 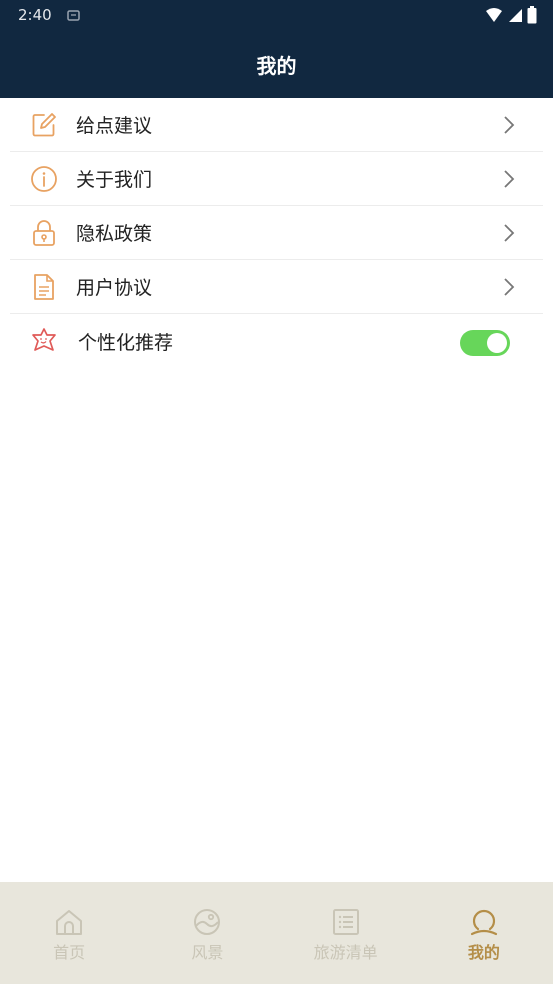 I want to click on lock-icon, so click(x=44, y=233).